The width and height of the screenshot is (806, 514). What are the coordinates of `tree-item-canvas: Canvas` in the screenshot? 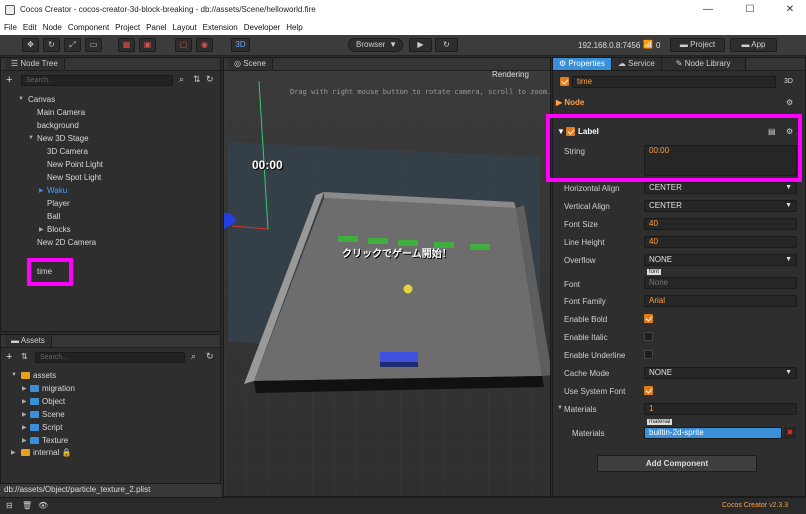 It's located at (41, 99).